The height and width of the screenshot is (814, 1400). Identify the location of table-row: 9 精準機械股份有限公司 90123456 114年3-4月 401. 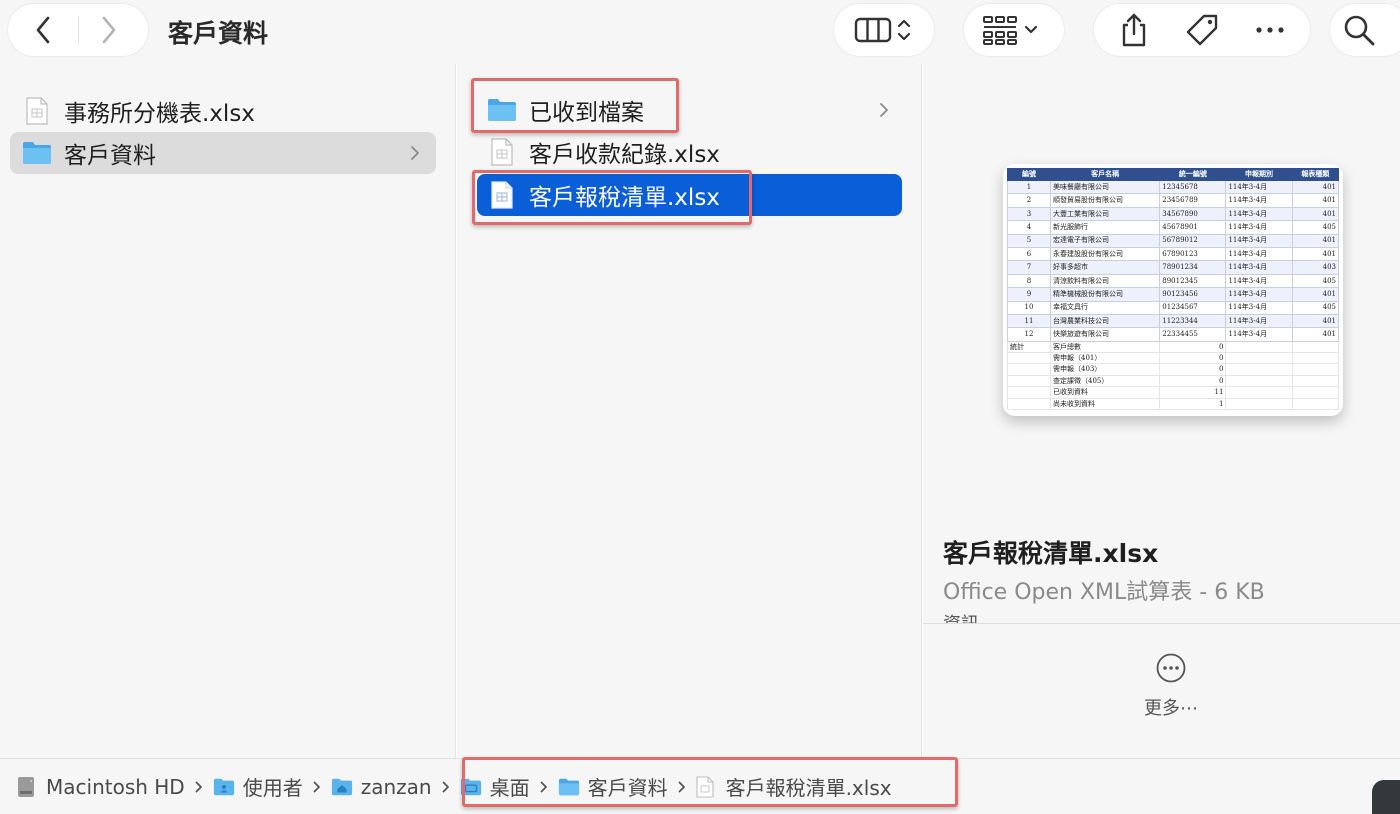
(1173, 294).